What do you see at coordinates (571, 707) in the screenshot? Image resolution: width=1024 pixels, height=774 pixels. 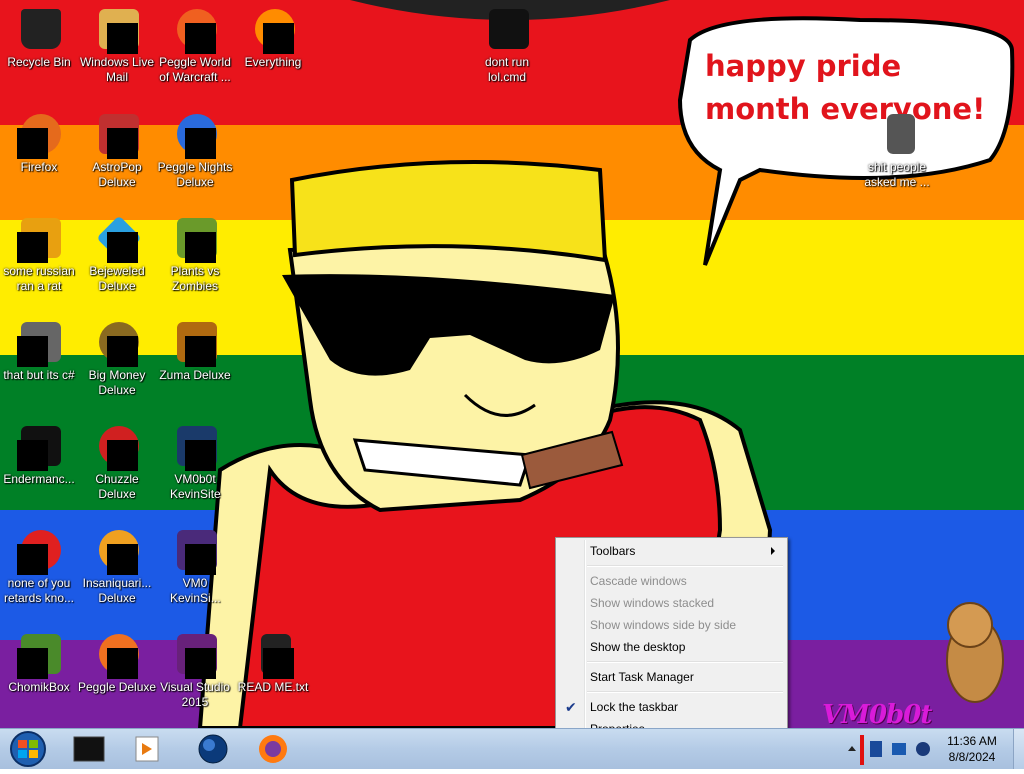 I see `checkmark-icon: ✔` at bounding box center [571, 707].